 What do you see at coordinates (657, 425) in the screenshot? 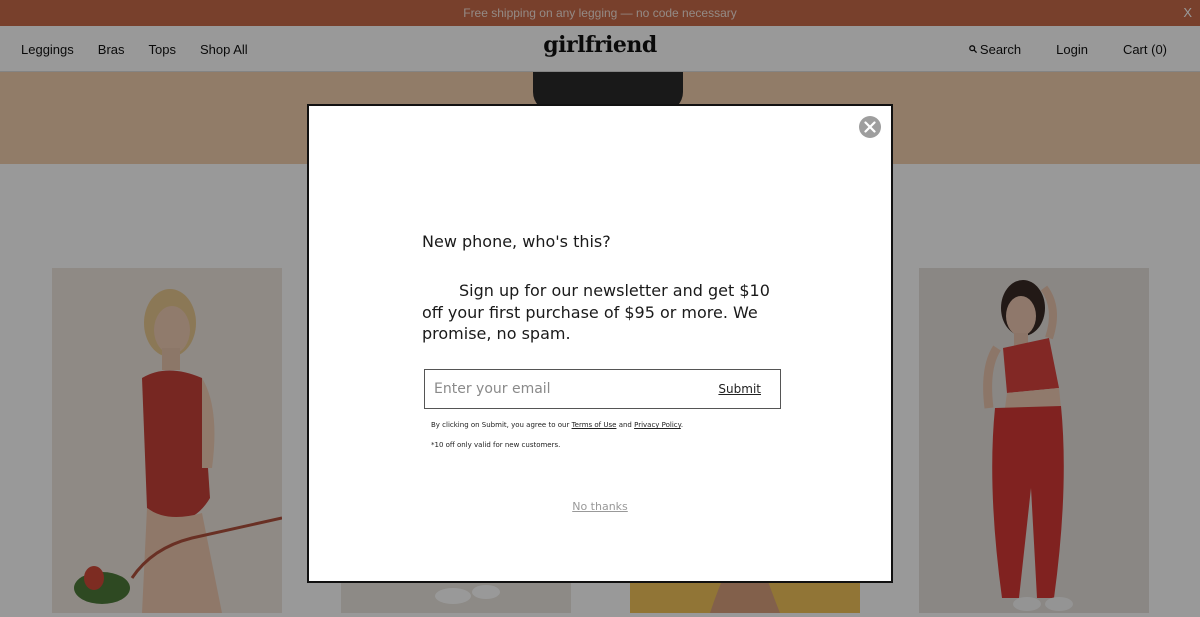
I see `privacy-policy-link: Privacy Policy` at bounding box center [657, 425].